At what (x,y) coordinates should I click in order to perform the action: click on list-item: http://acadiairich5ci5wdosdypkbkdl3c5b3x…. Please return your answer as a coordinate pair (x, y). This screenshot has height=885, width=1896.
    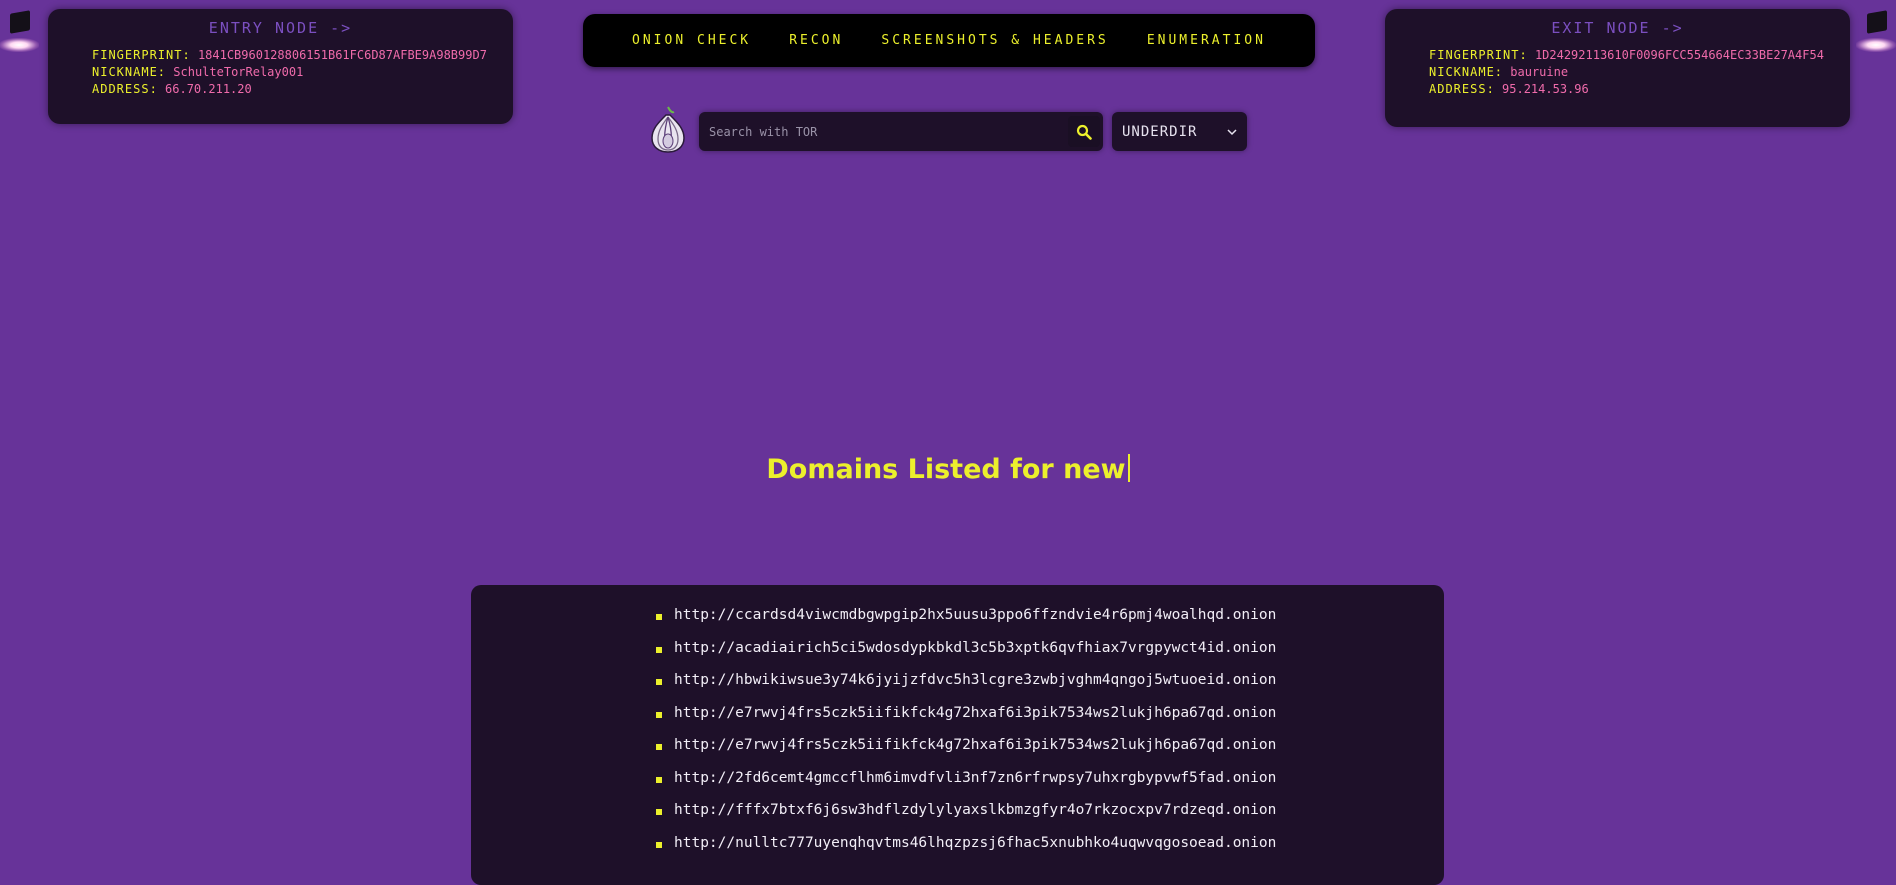
    Looking at the image, I should click on (966, 656).